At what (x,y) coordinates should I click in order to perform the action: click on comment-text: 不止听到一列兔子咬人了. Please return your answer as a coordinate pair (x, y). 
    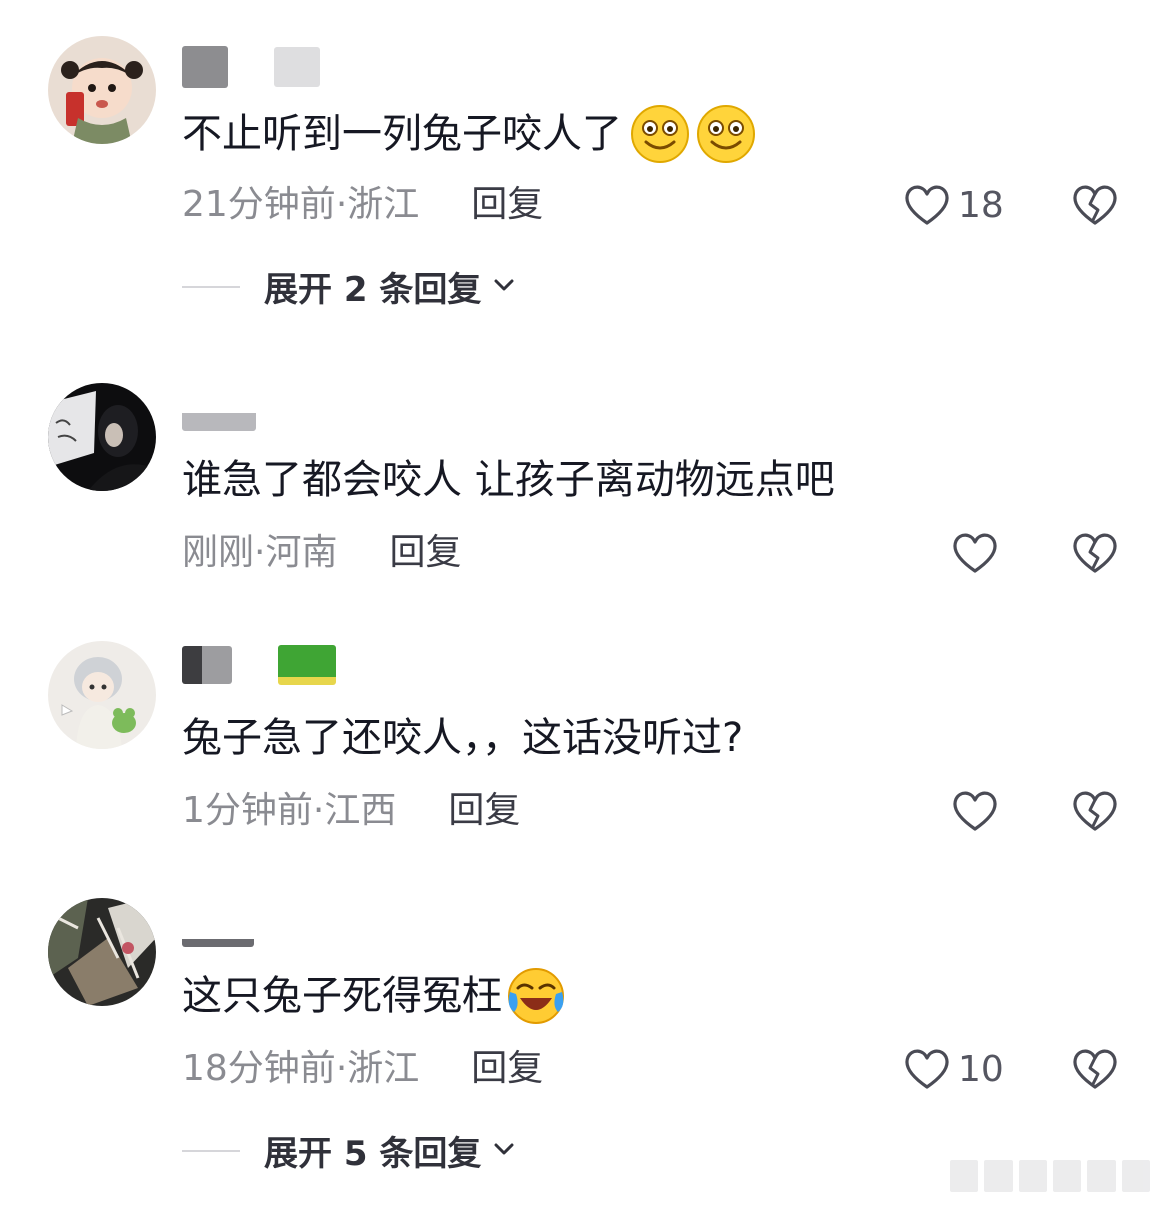
    Looking at the image, I should click on (402, 134).